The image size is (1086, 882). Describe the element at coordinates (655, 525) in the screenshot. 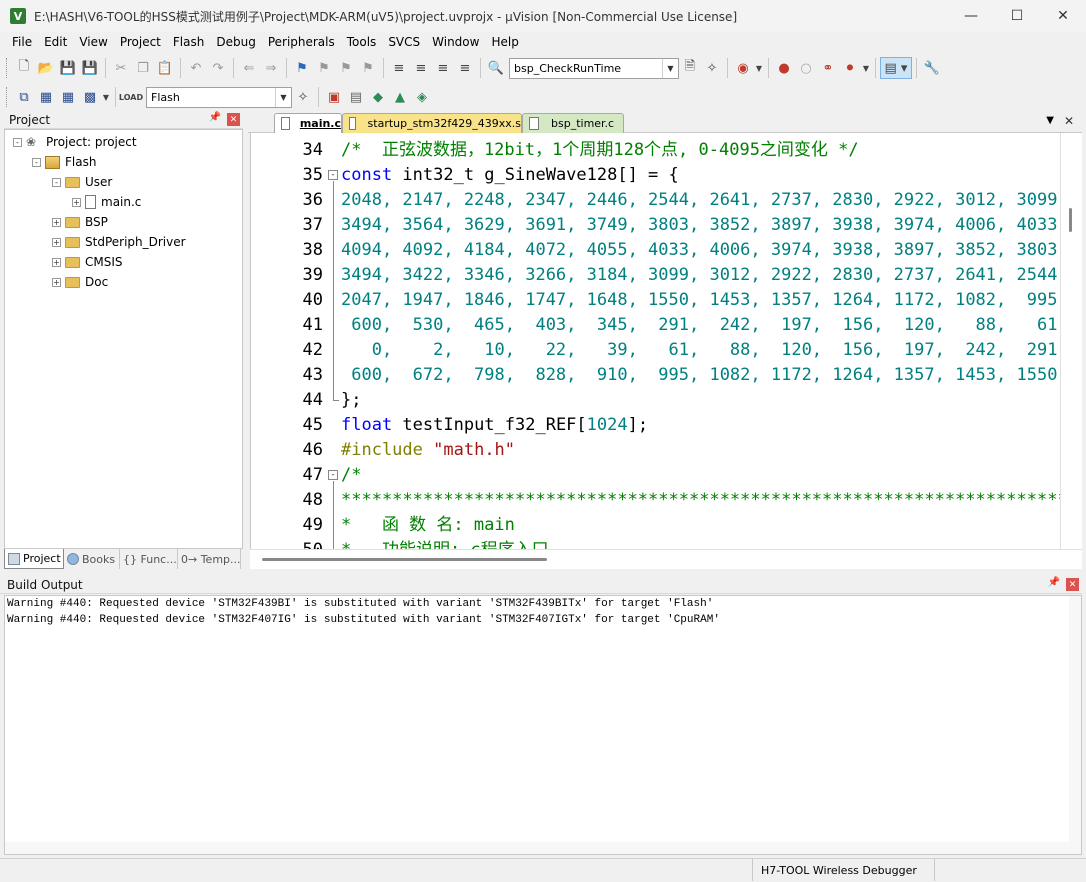

I see `code-line: 49 * 函 数 名: main` at that location.